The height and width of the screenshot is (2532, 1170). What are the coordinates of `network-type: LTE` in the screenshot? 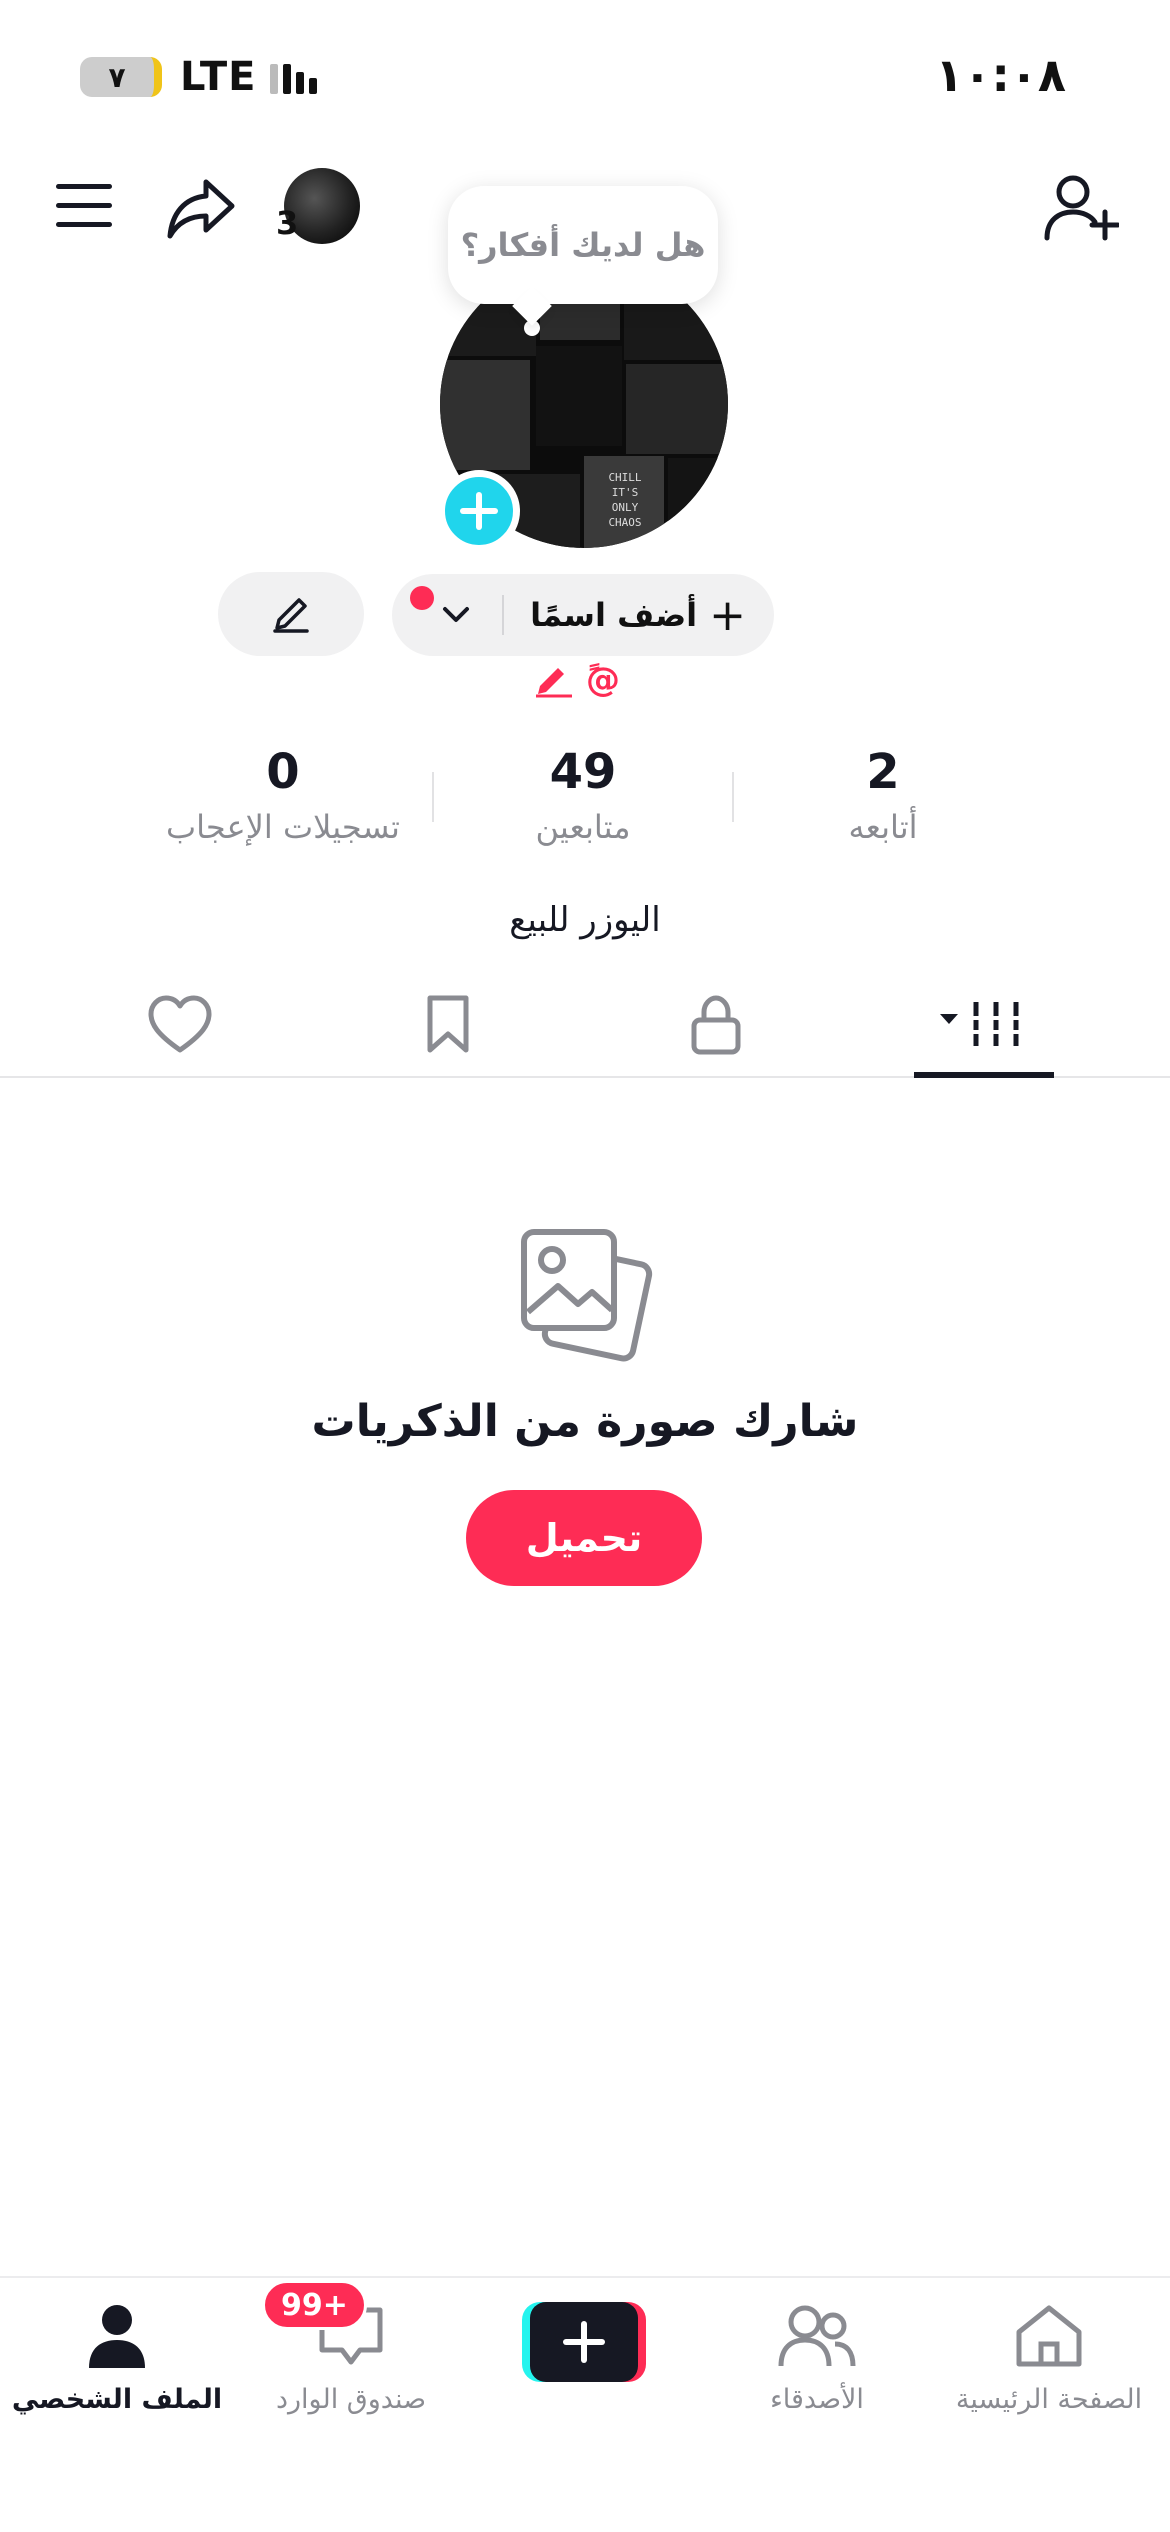 It's located at (218, 77).